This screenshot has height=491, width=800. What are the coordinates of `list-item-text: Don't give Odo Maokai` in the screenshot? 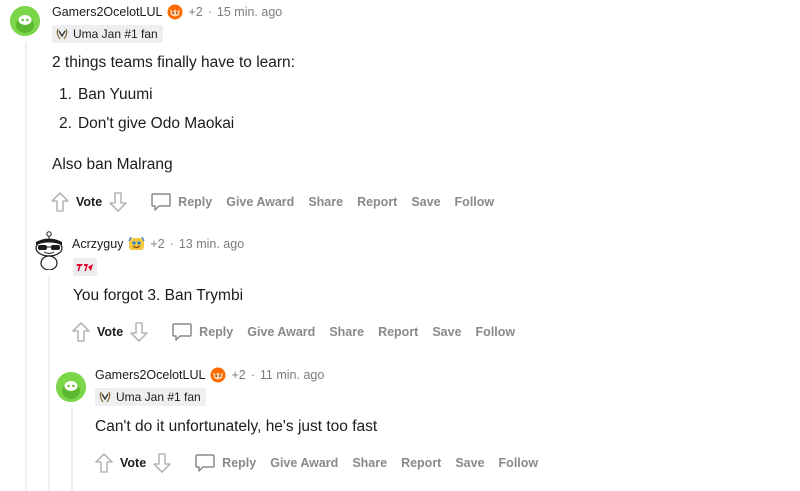 It's located at (156, 123).